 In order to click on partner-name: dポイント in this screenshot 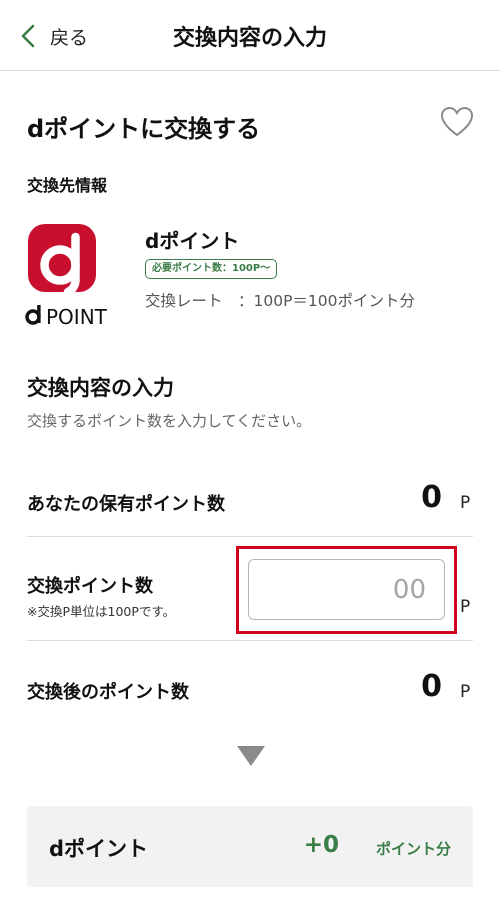, I will do `click(192, 241)`.